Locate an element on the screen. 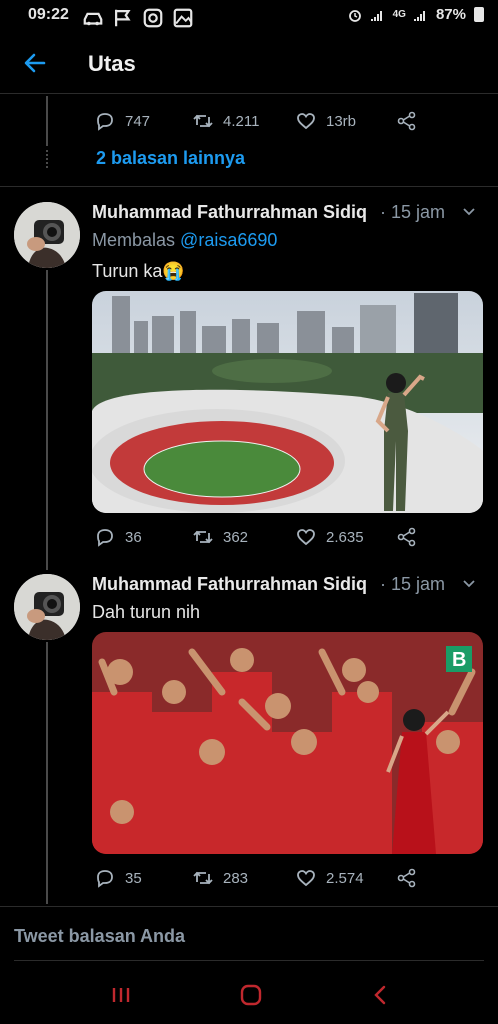 The height and width of the screenshot is (1024, 498). reply-count: 35 is located at coordinates (133, 878).